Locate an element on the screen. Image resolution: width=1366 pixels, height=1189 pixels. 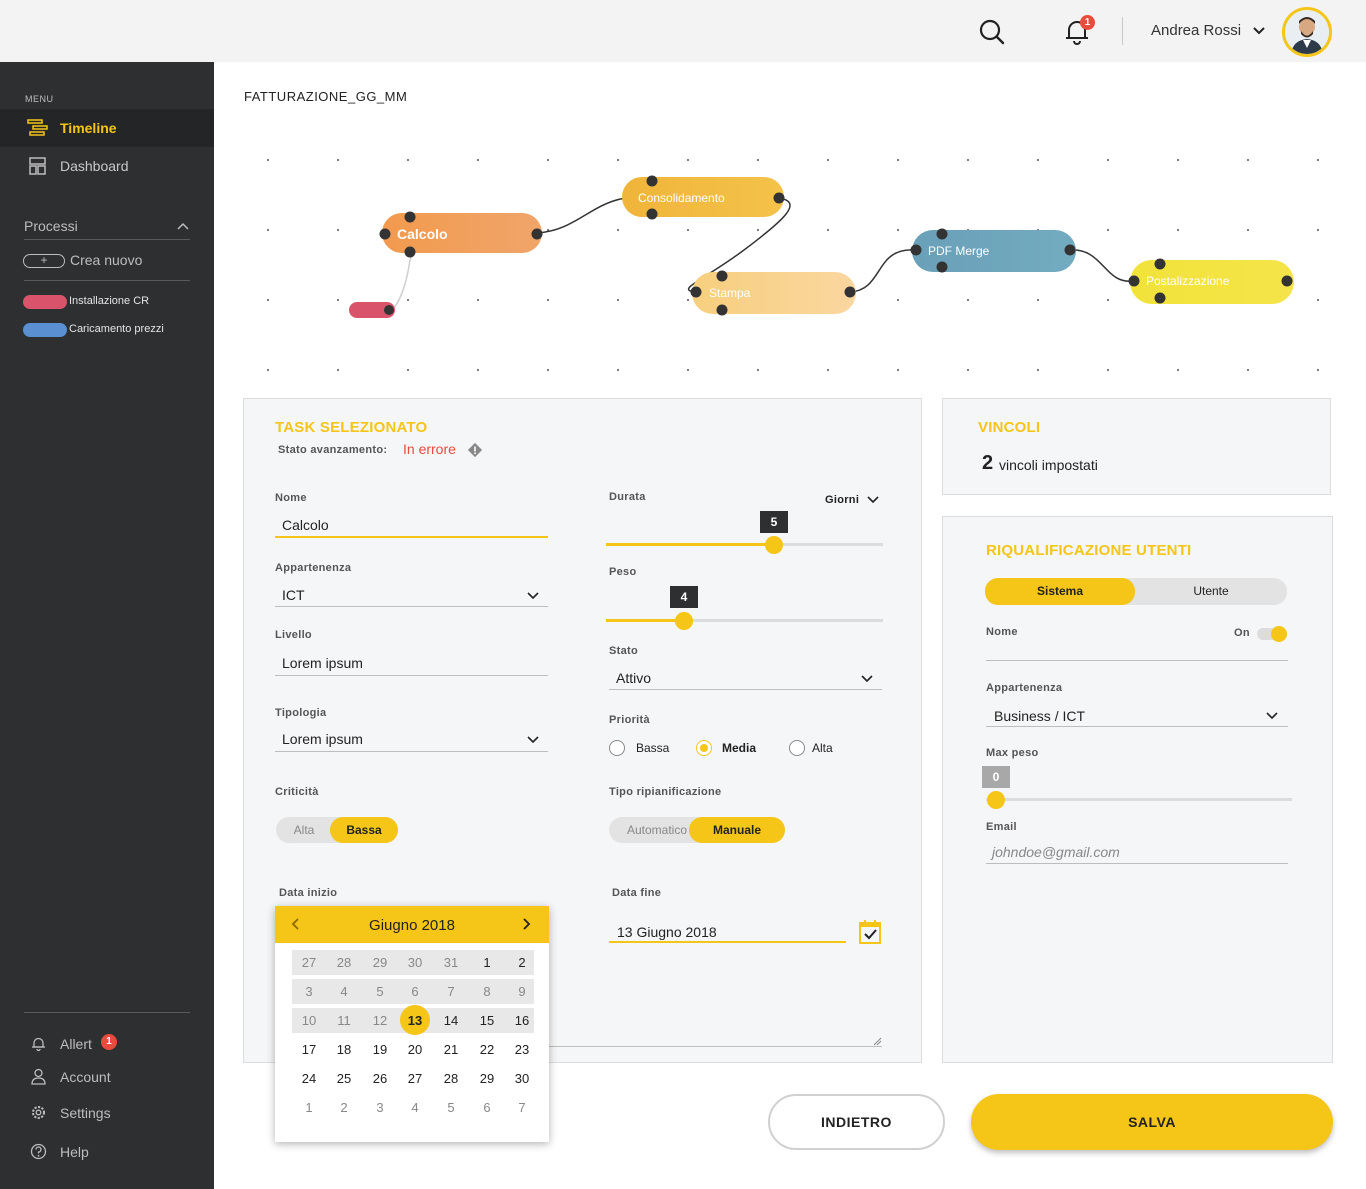
calendar-day: 21 is located at coordinates (451, 1049).